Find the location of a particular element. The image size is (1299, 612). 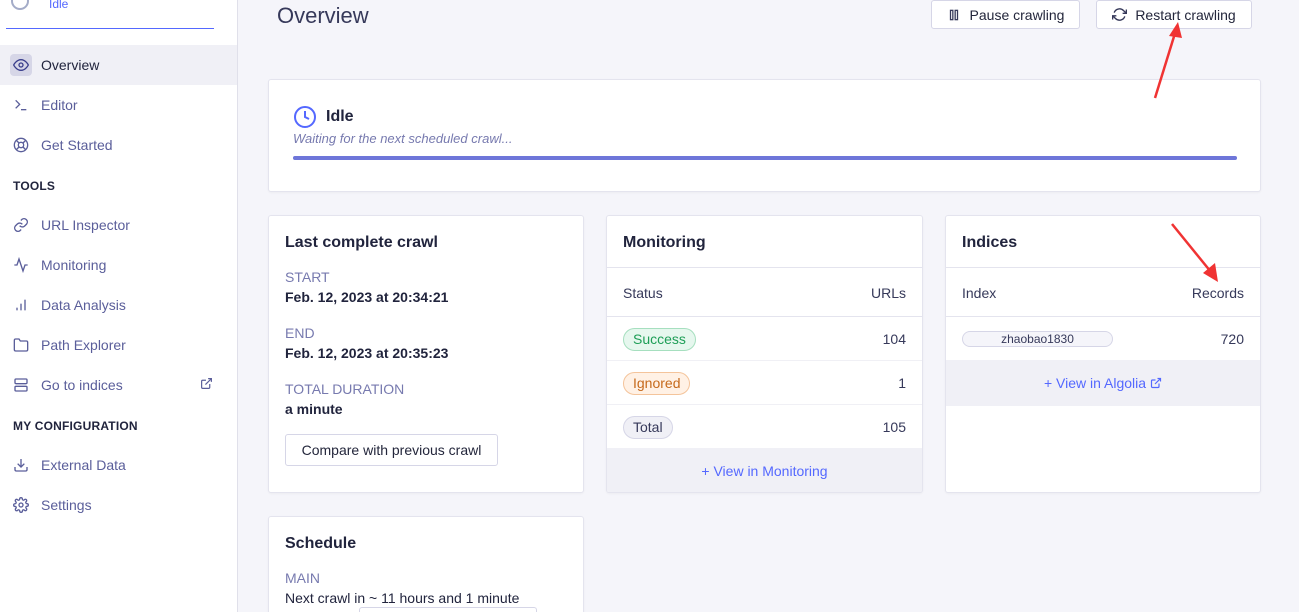

sidebar-item-label: Overview is located at coordinates (70, 65).